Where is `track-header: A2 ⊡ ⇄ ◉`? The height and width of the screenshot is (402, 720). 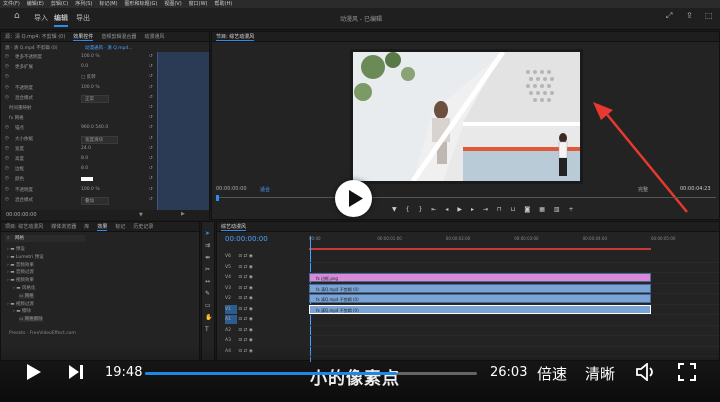 track-header: A2 ⊡ ⇄ ◉ is located at coordinates (267, 330).